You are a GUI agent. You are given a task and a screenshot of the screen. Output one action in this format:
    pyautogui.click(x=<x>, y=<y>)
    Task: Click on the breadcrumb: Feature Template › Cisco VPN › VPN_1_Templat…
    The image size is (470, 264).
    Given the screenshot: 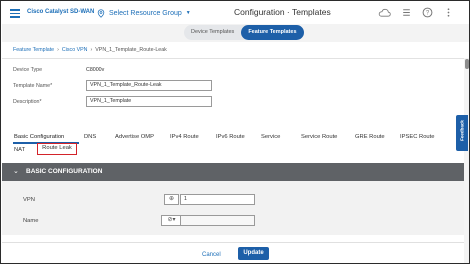 What is the action you would take?
    pyautogui.click(x=90, y=50)
    